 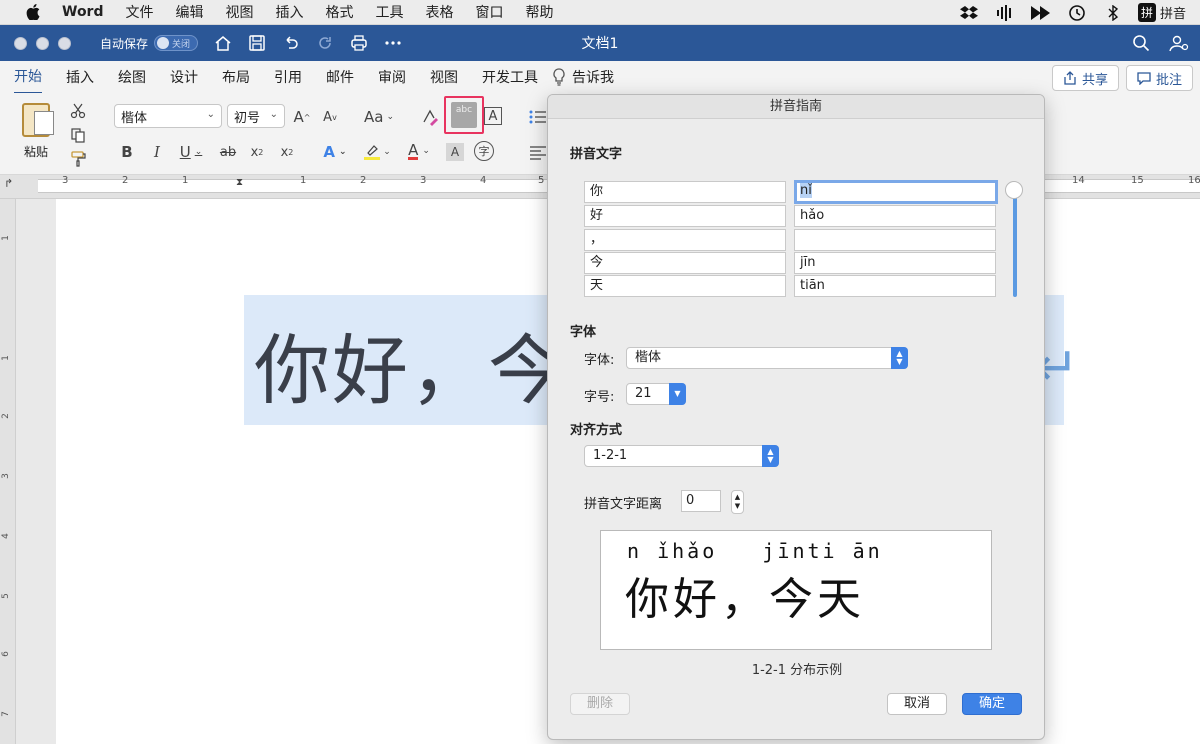 What do you see at coordinates (538, 117) in the screenshot?
I see `bullets-icon` at bounding box center [538, 117].